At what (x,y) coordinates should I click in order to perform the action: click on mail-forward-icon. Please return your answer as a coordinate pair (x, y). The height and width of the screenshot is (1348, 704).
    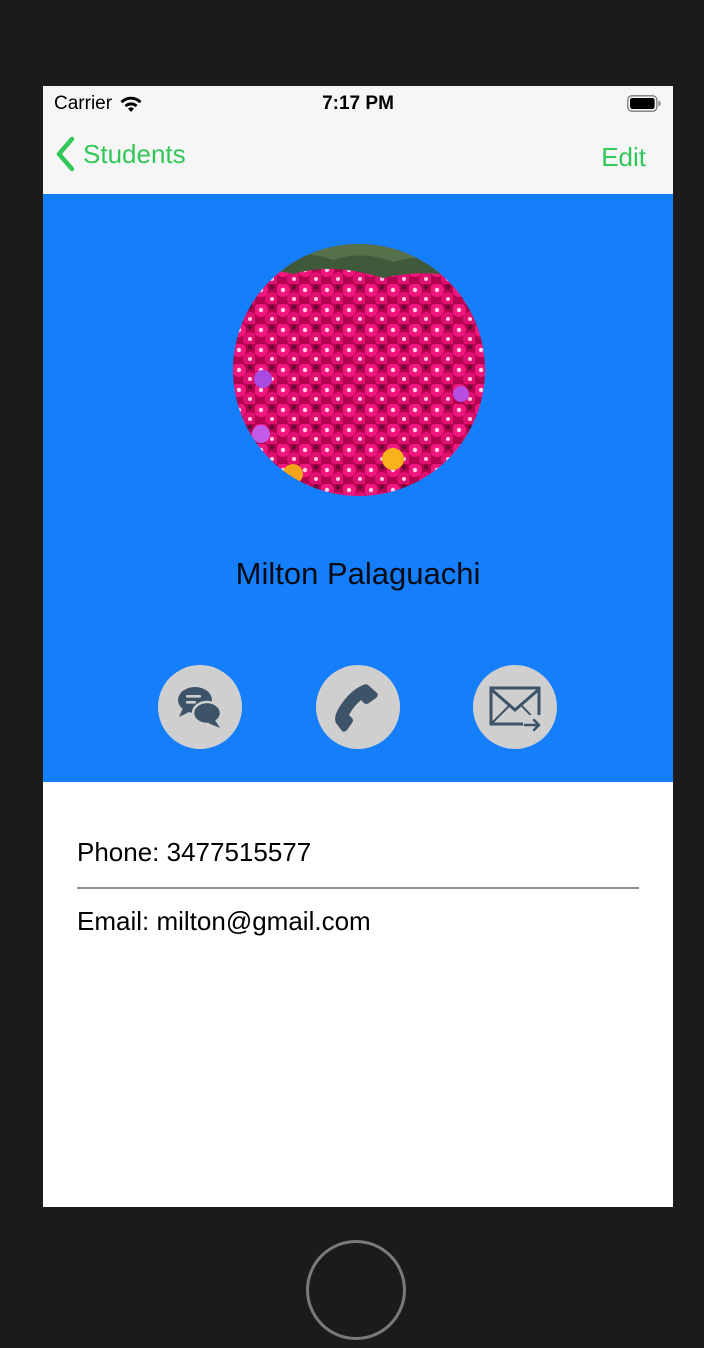
    Looking at the image, I should click on (516, 709).